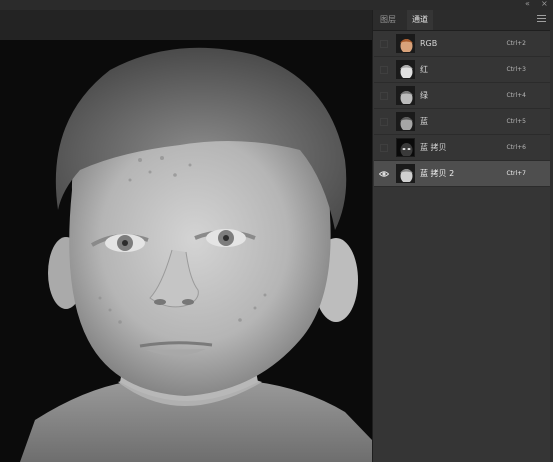 Image resolution: width=553 pixels, height=462 pixels. I want to click on collapse-panels-icon: «, so click(527, 4).